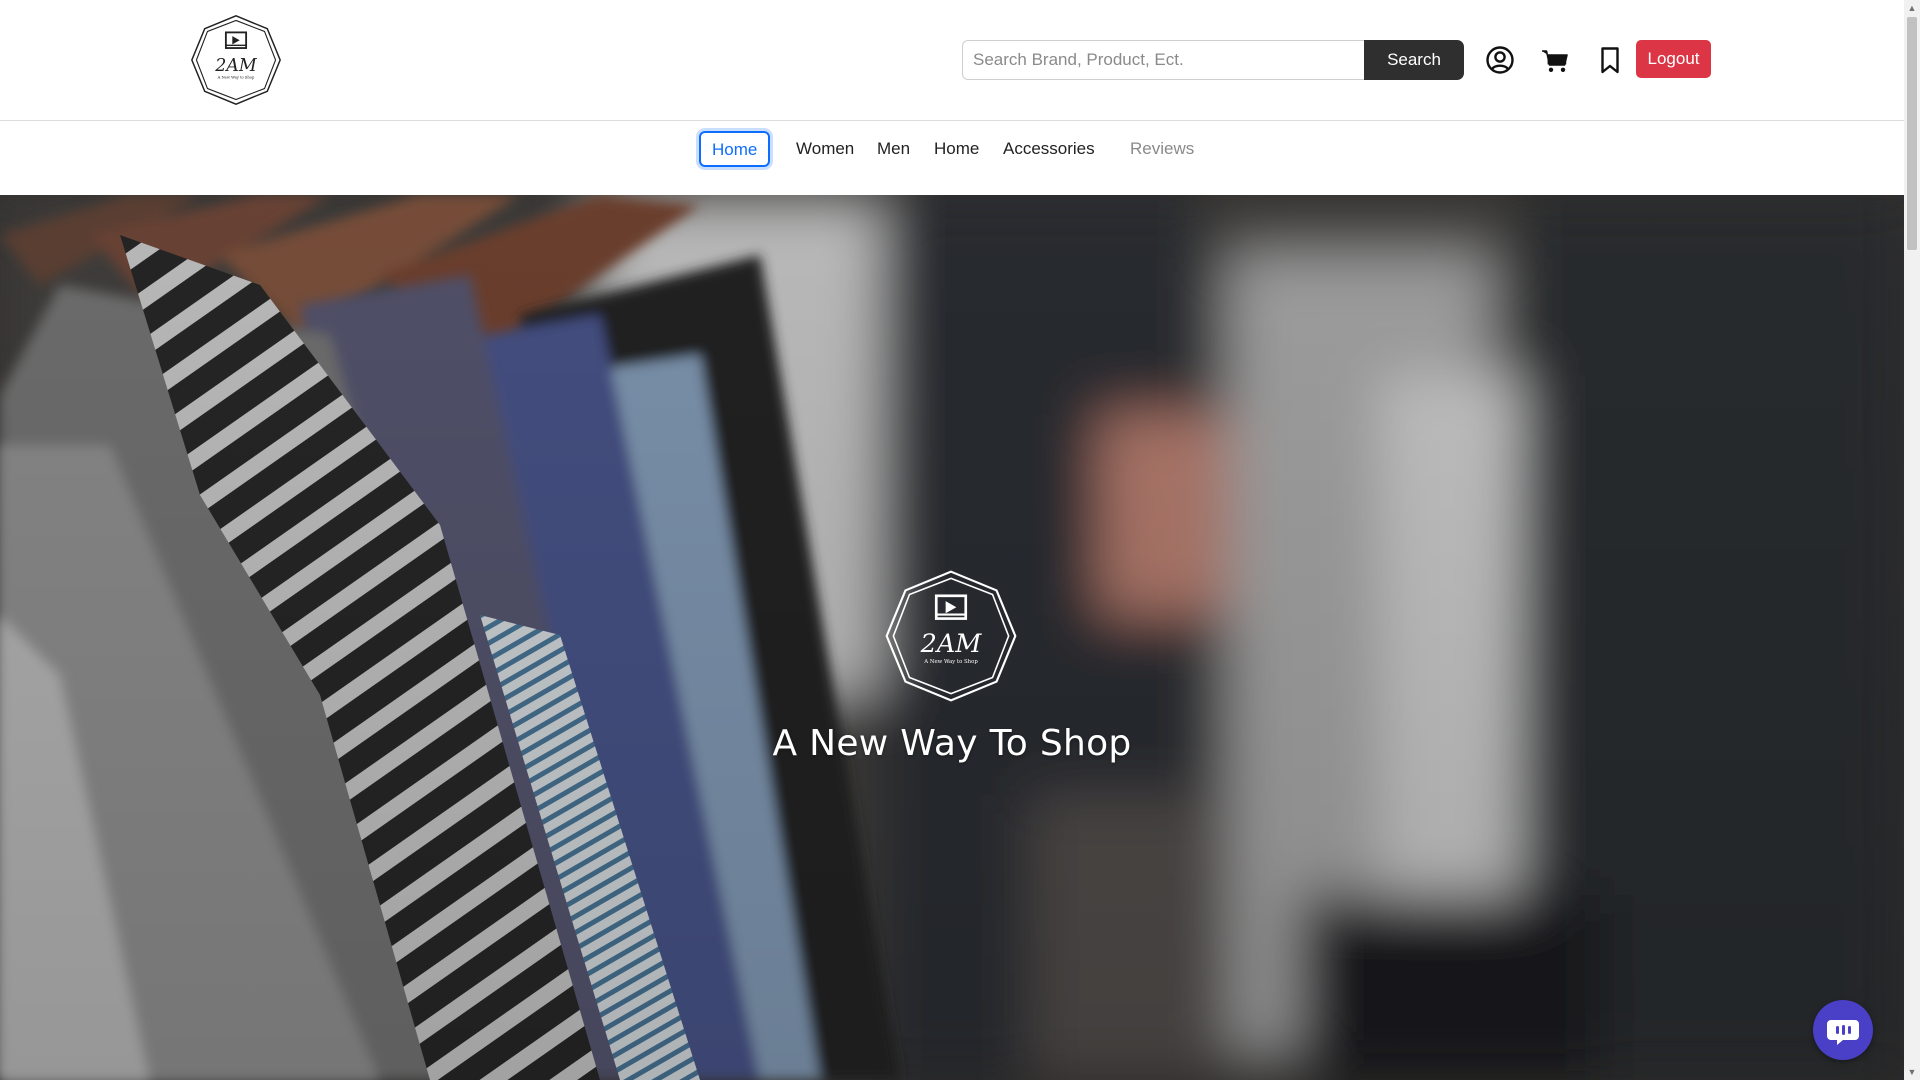 The width and height of the screenshot is (1920, 1080). What do you see at coordinates (1049, 149) in the screenshot?
I see `nav-item-accessories: Accessories` at bounding box center [1049, 149].